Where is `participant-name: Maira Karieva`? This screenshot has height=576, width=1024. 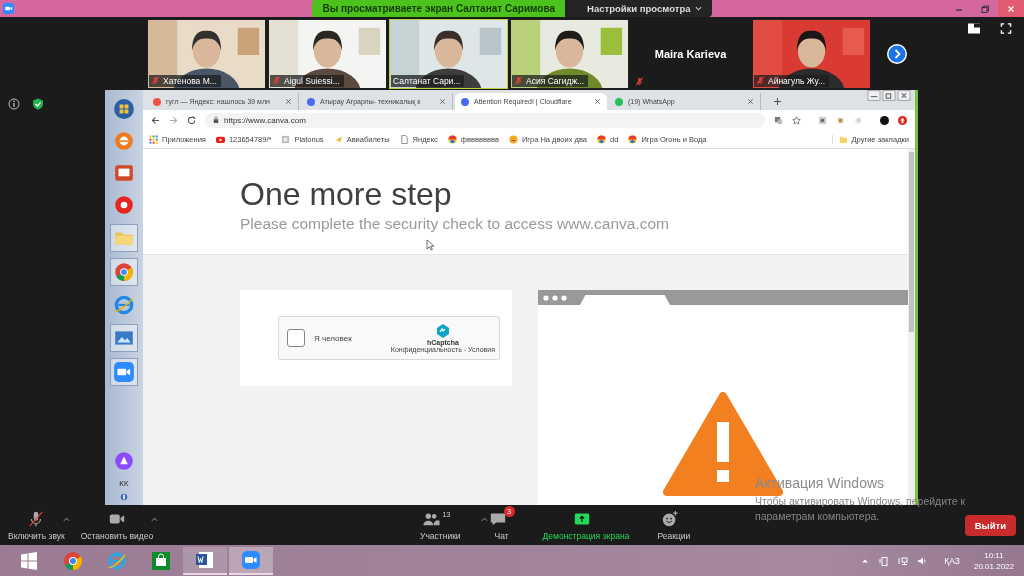
participant-name: Maira Karieva is located at coordinates (690, 53).